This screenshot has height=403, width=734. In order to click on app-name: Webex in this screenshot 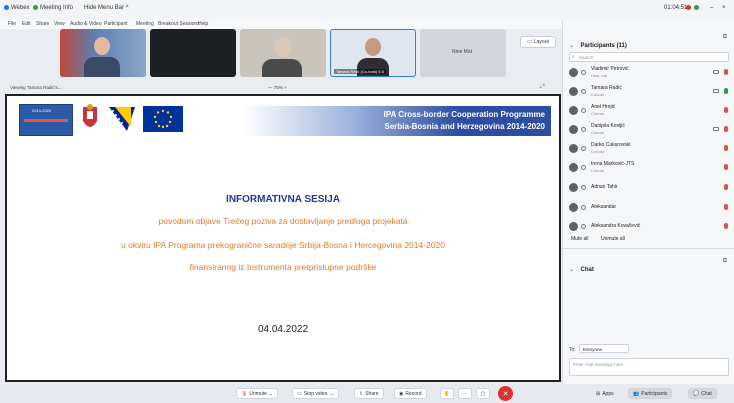, I will do `click(20, 8)`.